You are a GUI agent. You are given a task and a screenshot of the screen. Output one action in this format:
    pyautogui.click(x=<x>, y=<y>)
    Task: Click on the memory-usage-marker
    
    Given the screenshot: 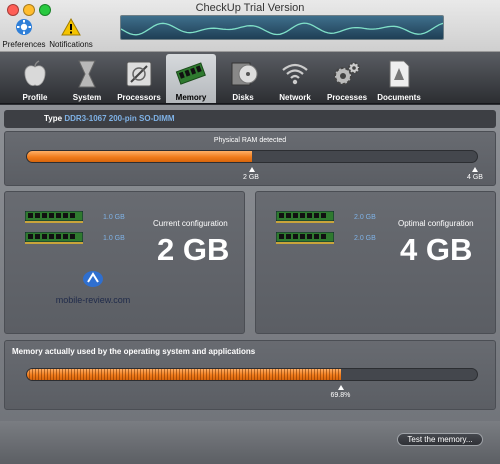 What is the action you would take?
    pyautogui.click(x=341, y=387)
    